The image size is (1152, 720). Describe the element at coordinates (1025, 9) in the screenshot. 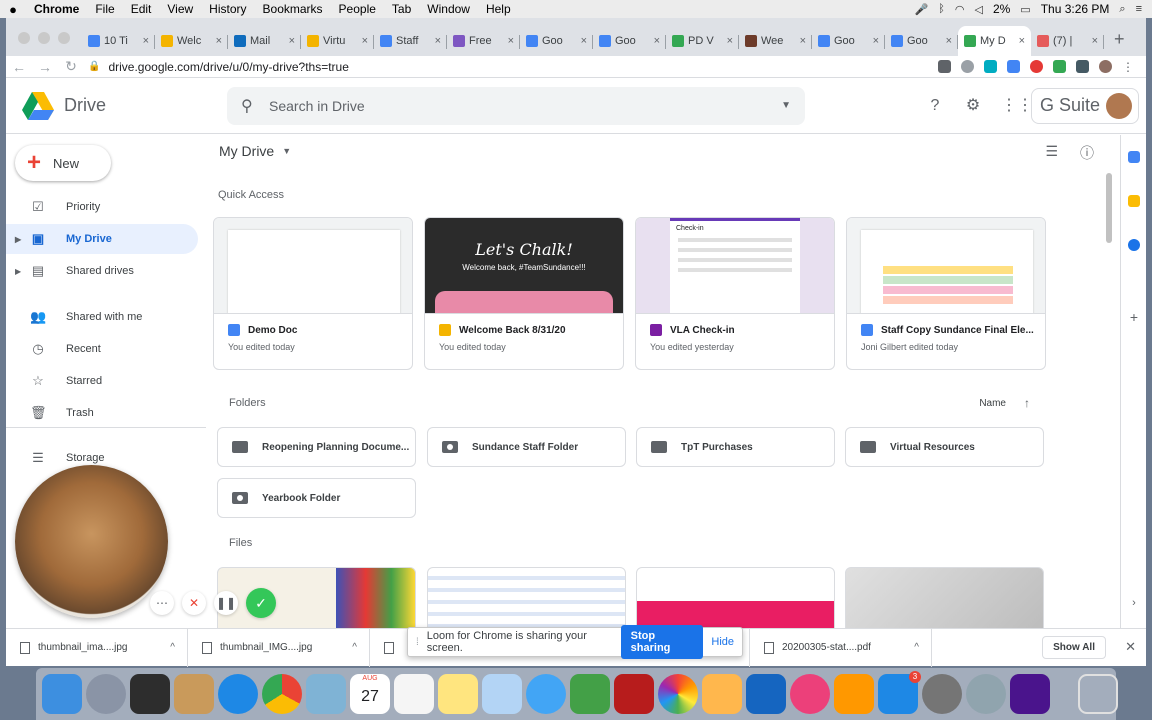

I see `battery-icon: ▭` at that location.